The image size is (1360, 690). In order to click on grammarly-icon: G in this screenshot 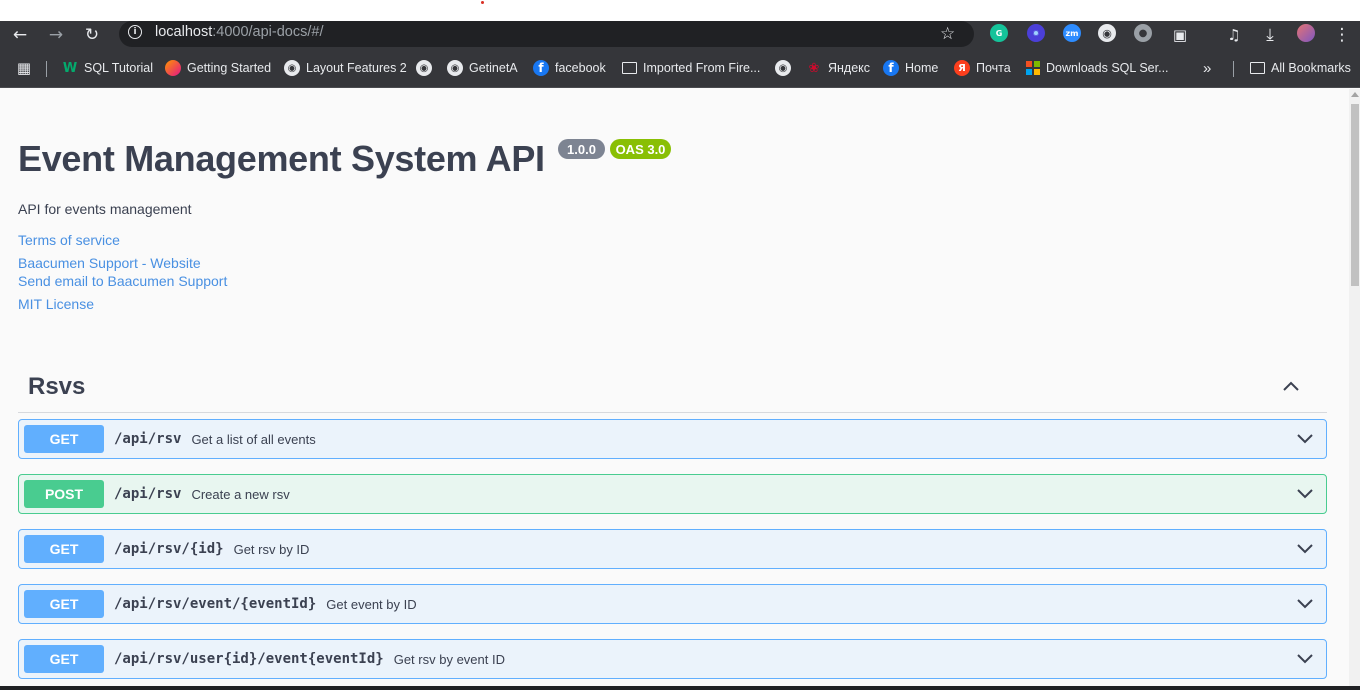, I will do `click(999, 33)`.